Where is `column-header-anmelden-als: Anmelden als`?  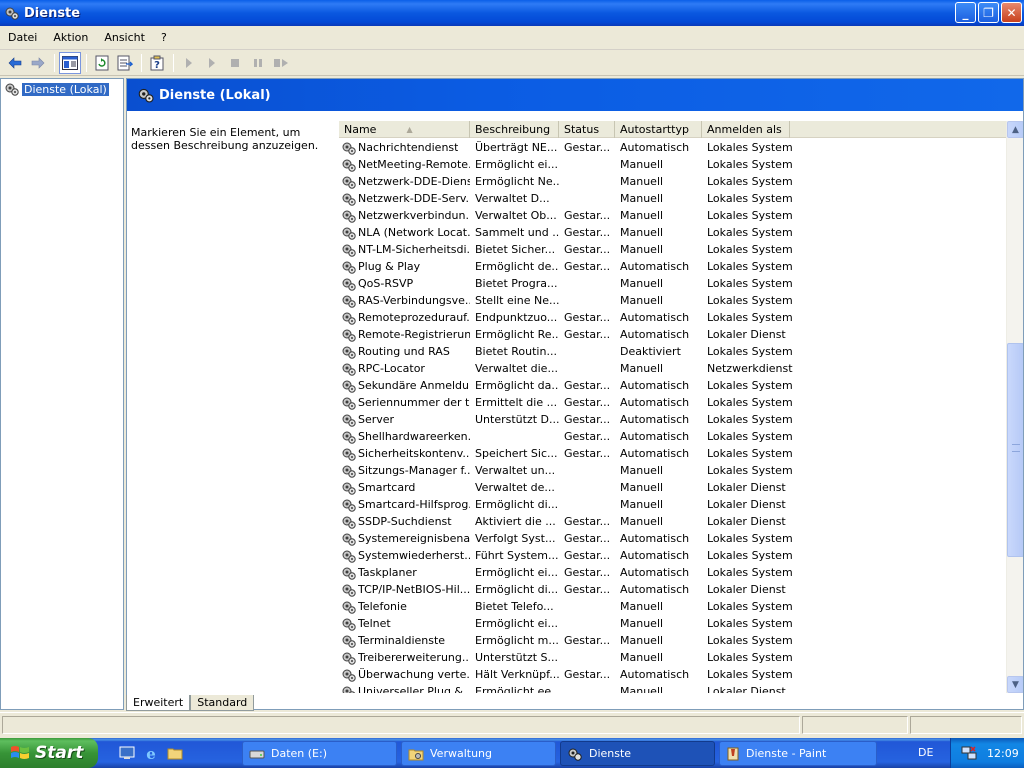 column-header-anmelden-als: Anmelden als is located at coordinates (746, 129).